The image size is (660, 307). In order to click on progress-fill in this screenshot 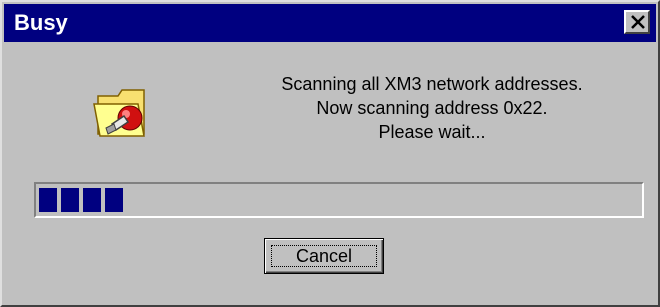, I will do `click(339, 200)`.